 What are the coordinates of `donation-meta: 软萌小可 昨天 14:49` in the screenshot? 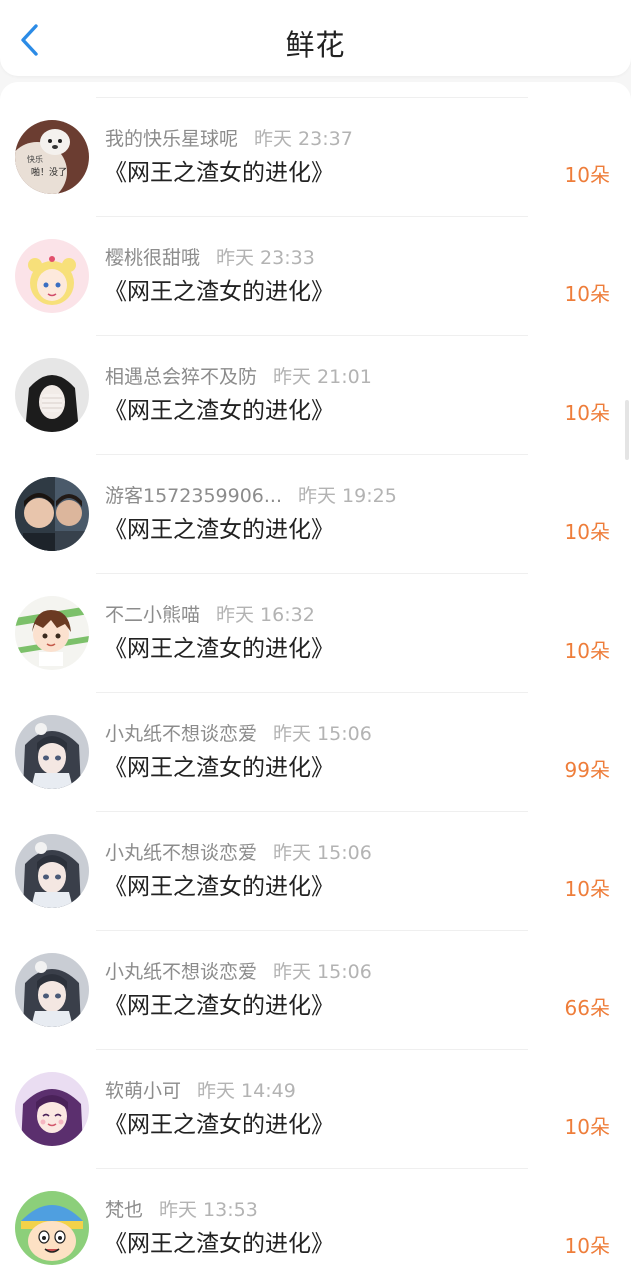 It's located at (200, 1091).